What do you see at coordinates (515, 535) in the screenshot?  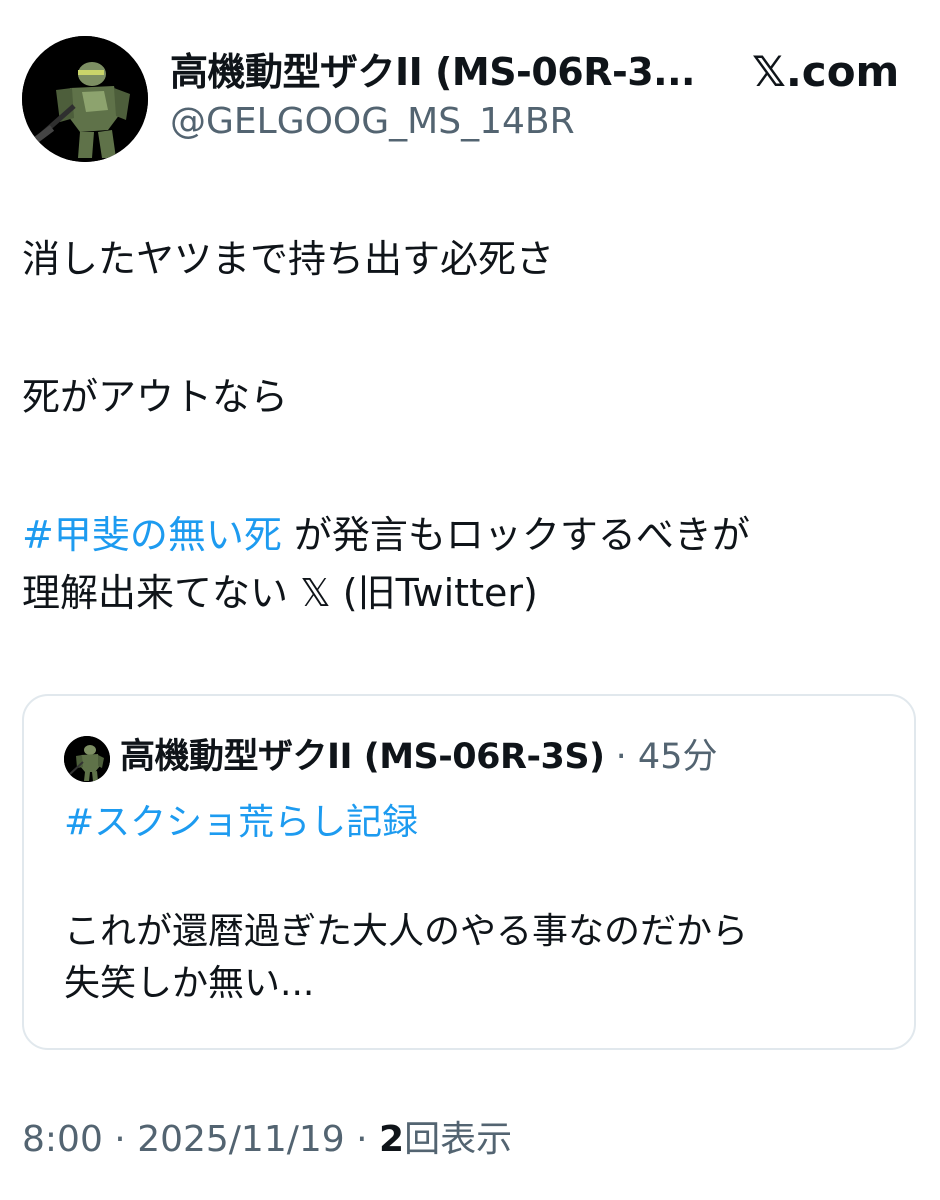 I see `tweet-text-segment: が発言もロックするべきが` at bounding box center [515, 535].